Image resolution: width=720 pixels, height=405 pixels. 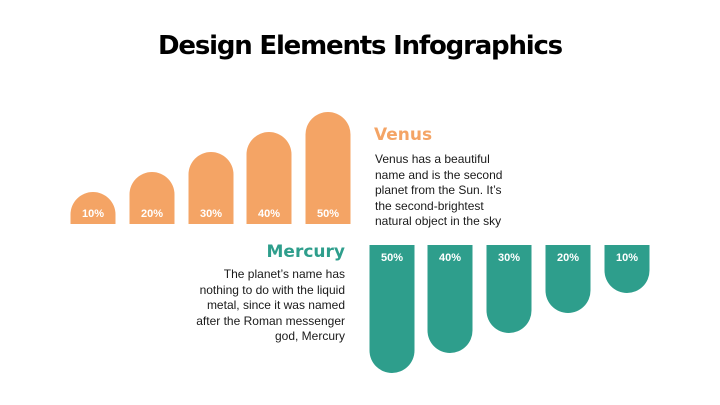 What do you see at coordinates (328, 214) in the screenshot?
I see `venus-bar-label: 50%` at bounding box center [328, 214].